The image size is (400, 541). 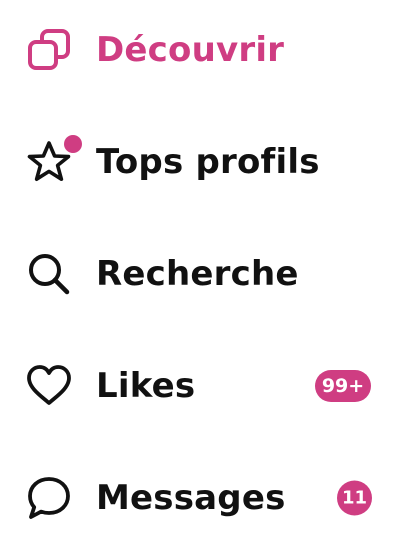 What do you see at coordinates (49, 50) in the screenshot?
I see `discover-cards-icon` at bounding box center [49, 50].